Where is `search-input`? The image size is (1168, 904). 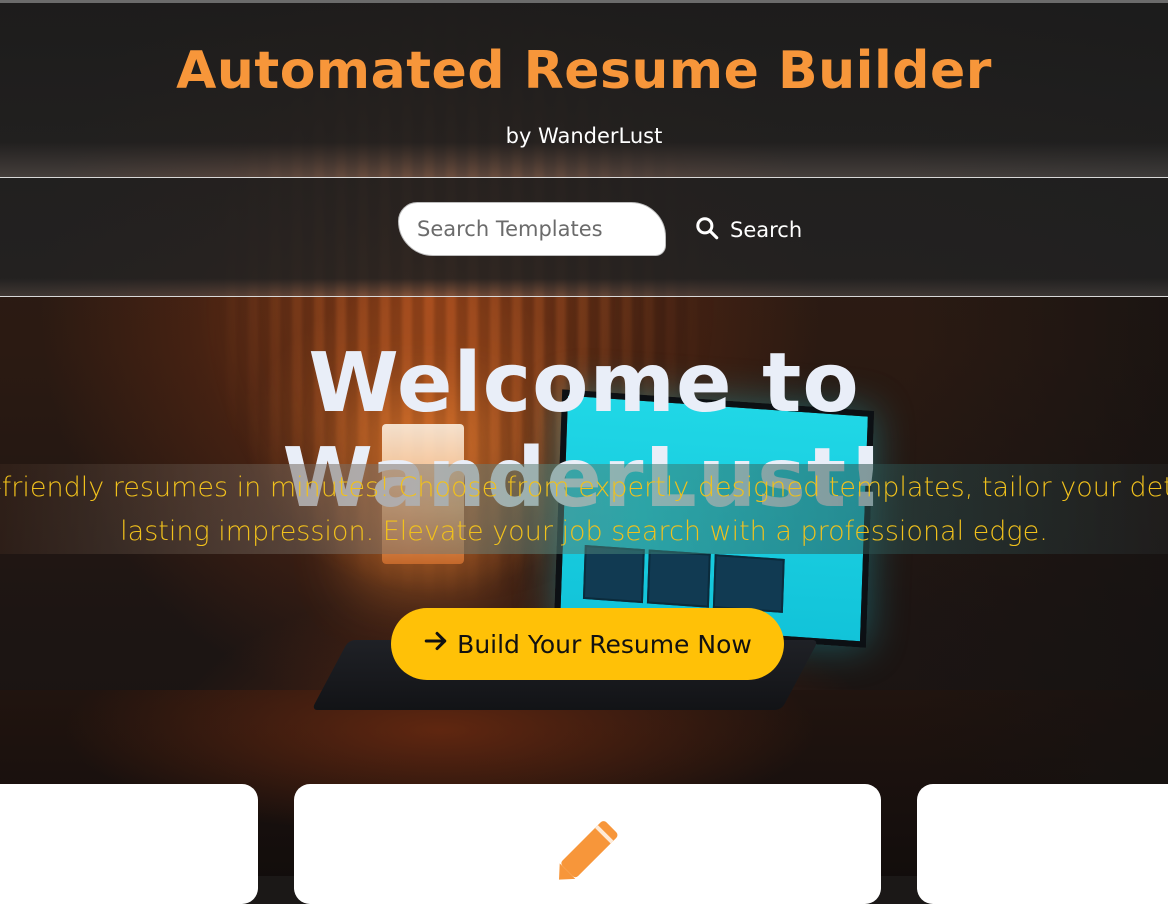
search-input is located at coordinates (532, 229).